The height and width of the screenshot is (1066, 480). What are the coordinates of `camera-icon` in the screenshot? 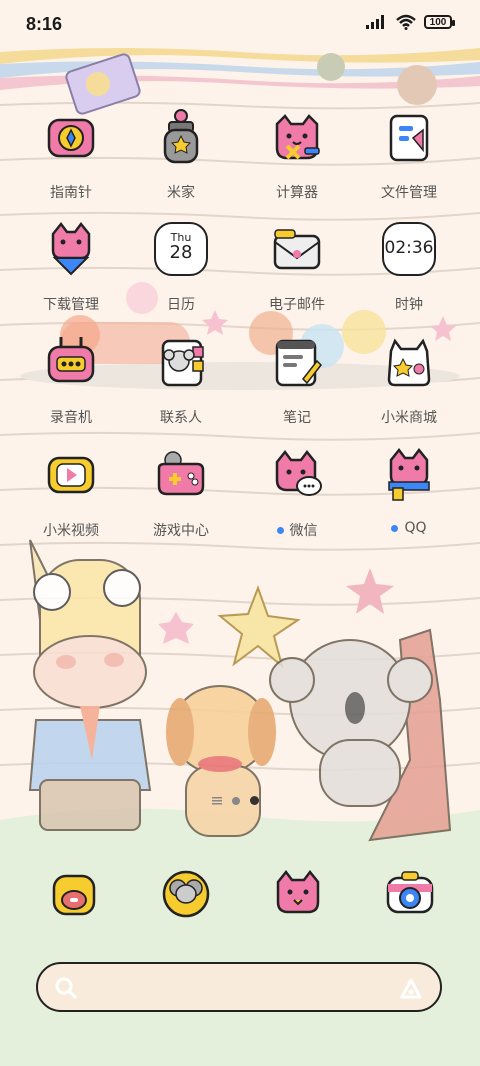 It's located at (410, 892).